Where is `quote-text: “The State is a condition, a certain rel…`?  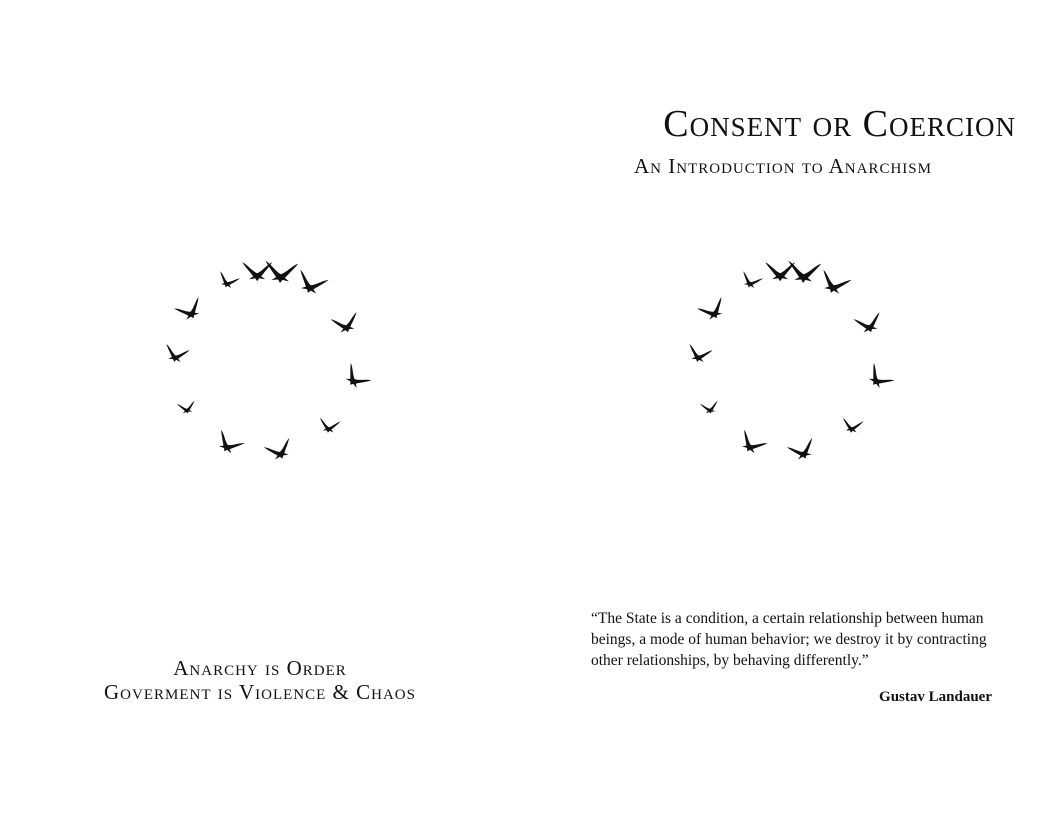
quote-text: “The State is a condition, a certain rel… is located at coordinates (789, 639).